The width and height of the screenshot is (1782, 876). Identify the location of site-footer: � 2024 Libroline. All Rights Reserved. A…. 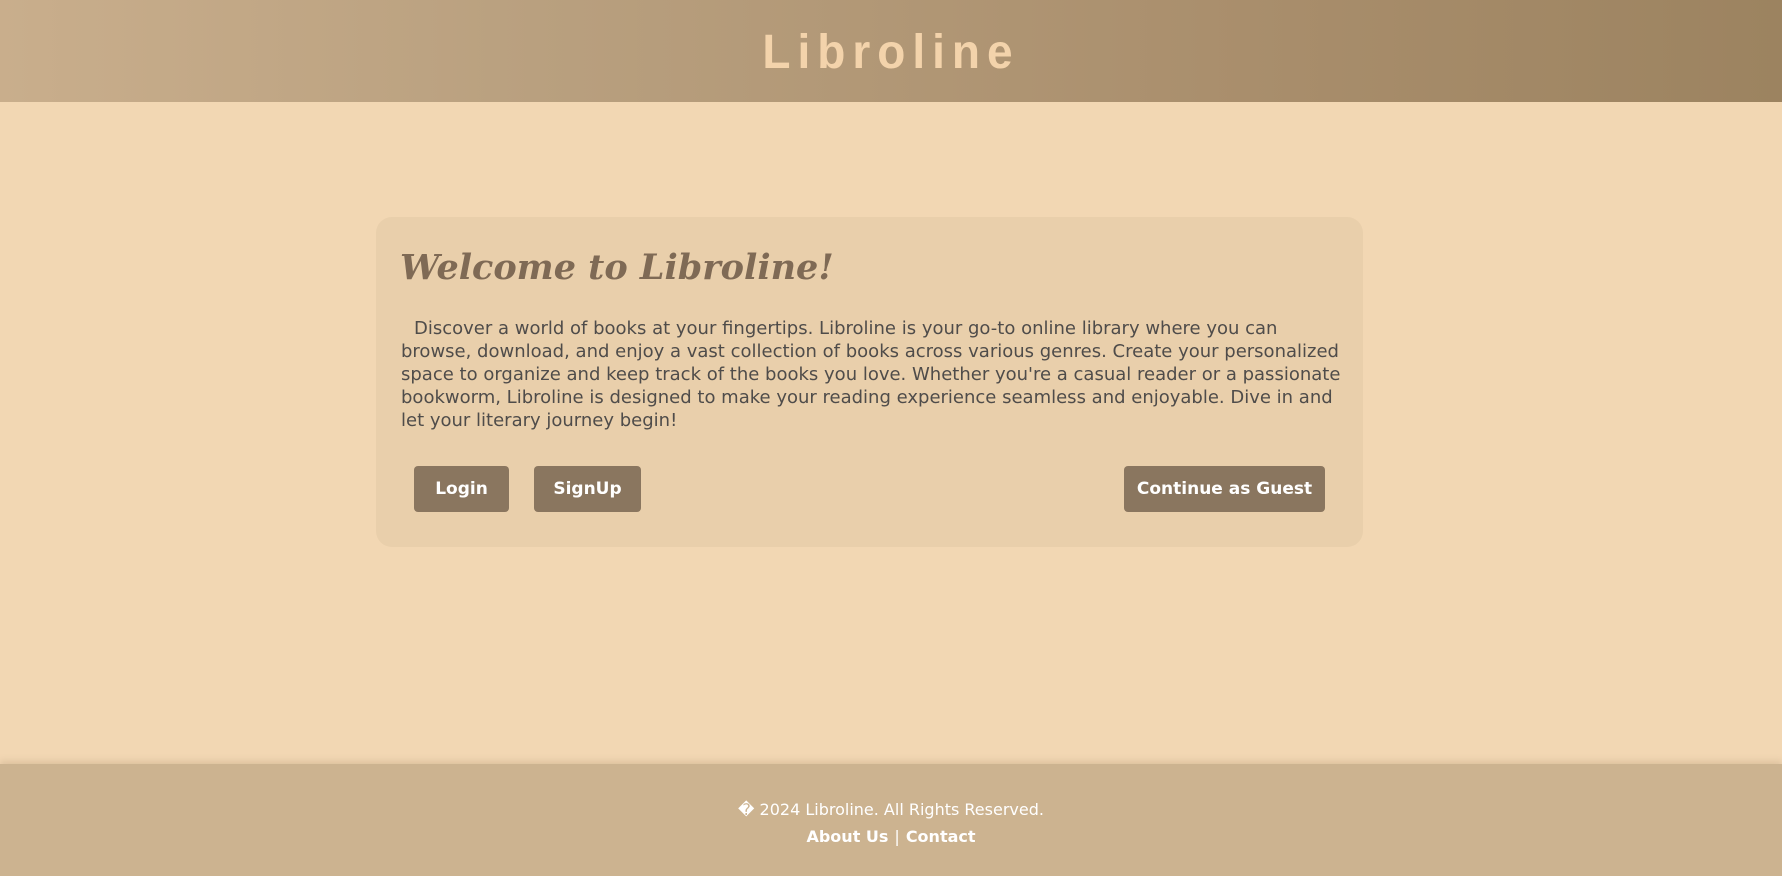
(891, 820).